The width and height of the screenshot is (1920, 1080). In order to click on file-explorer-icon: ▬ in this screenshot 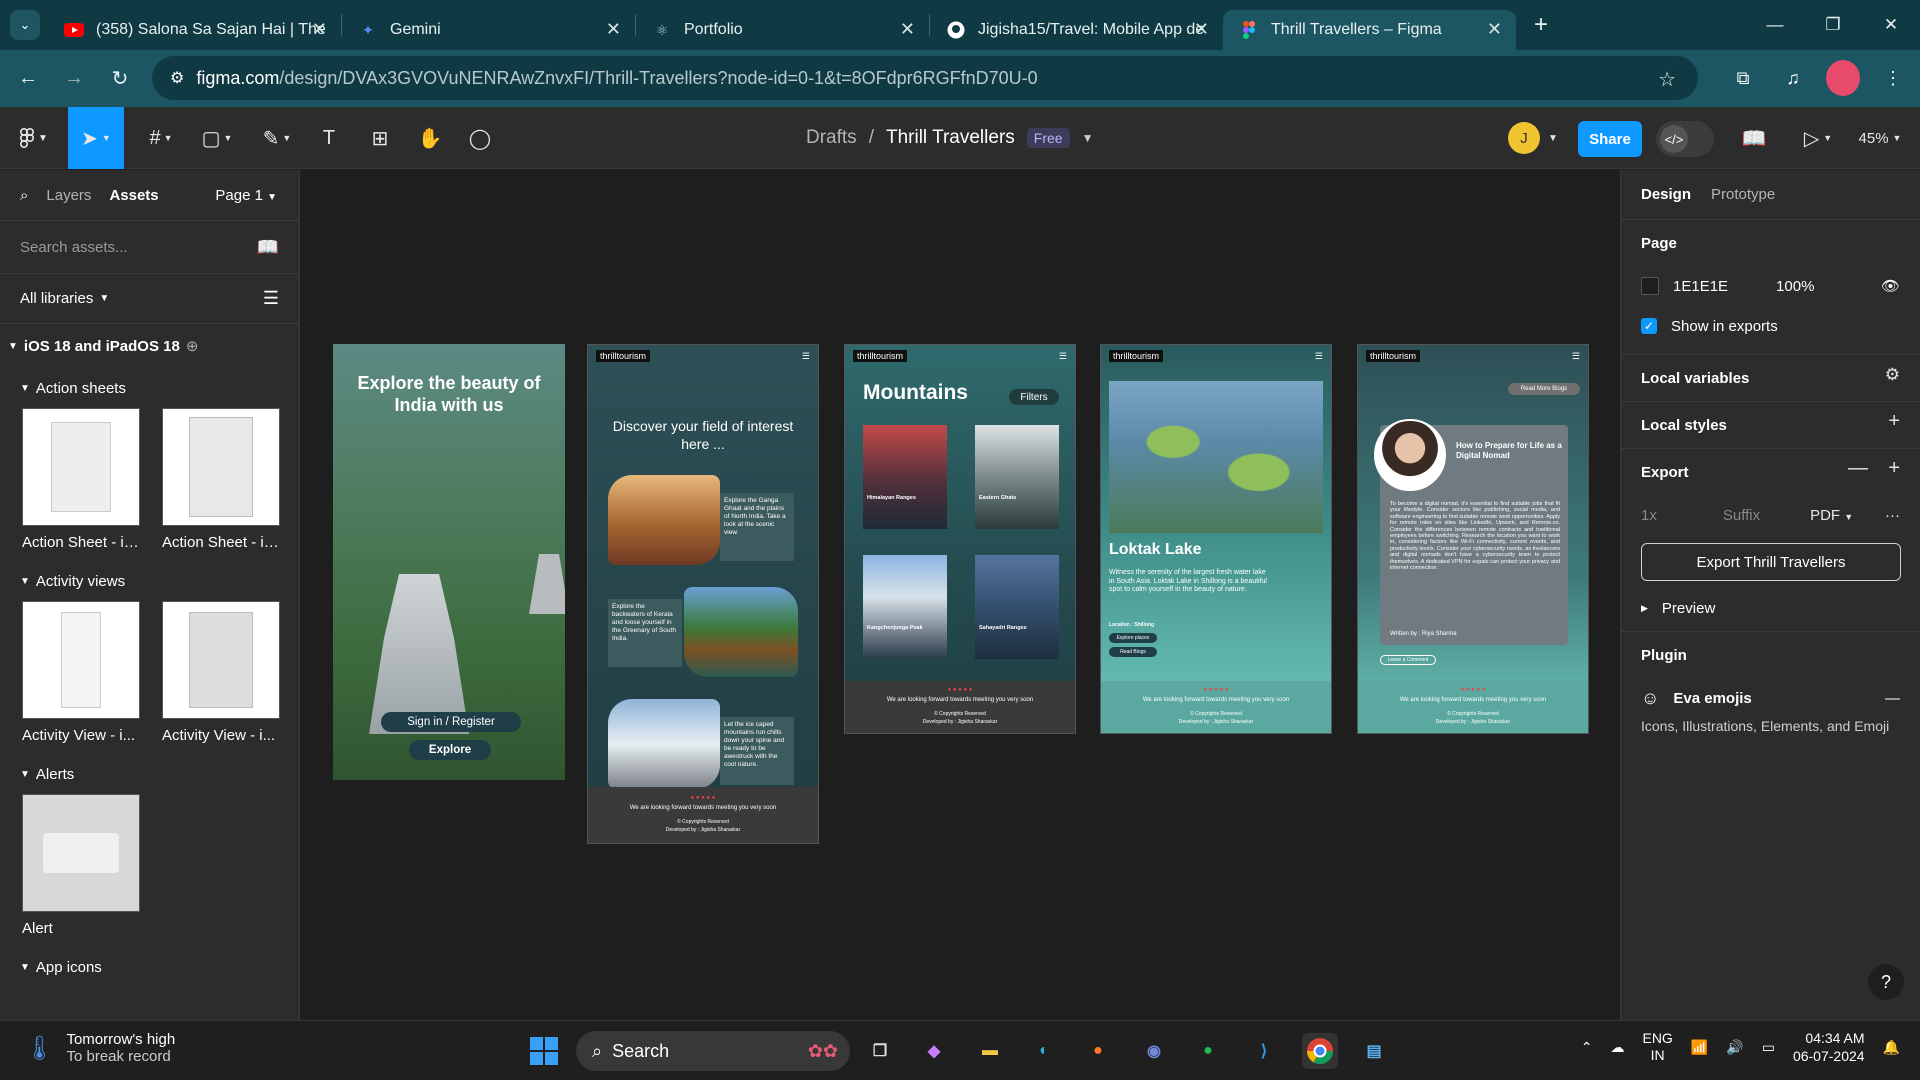, I will do `click(990, 1051)`.